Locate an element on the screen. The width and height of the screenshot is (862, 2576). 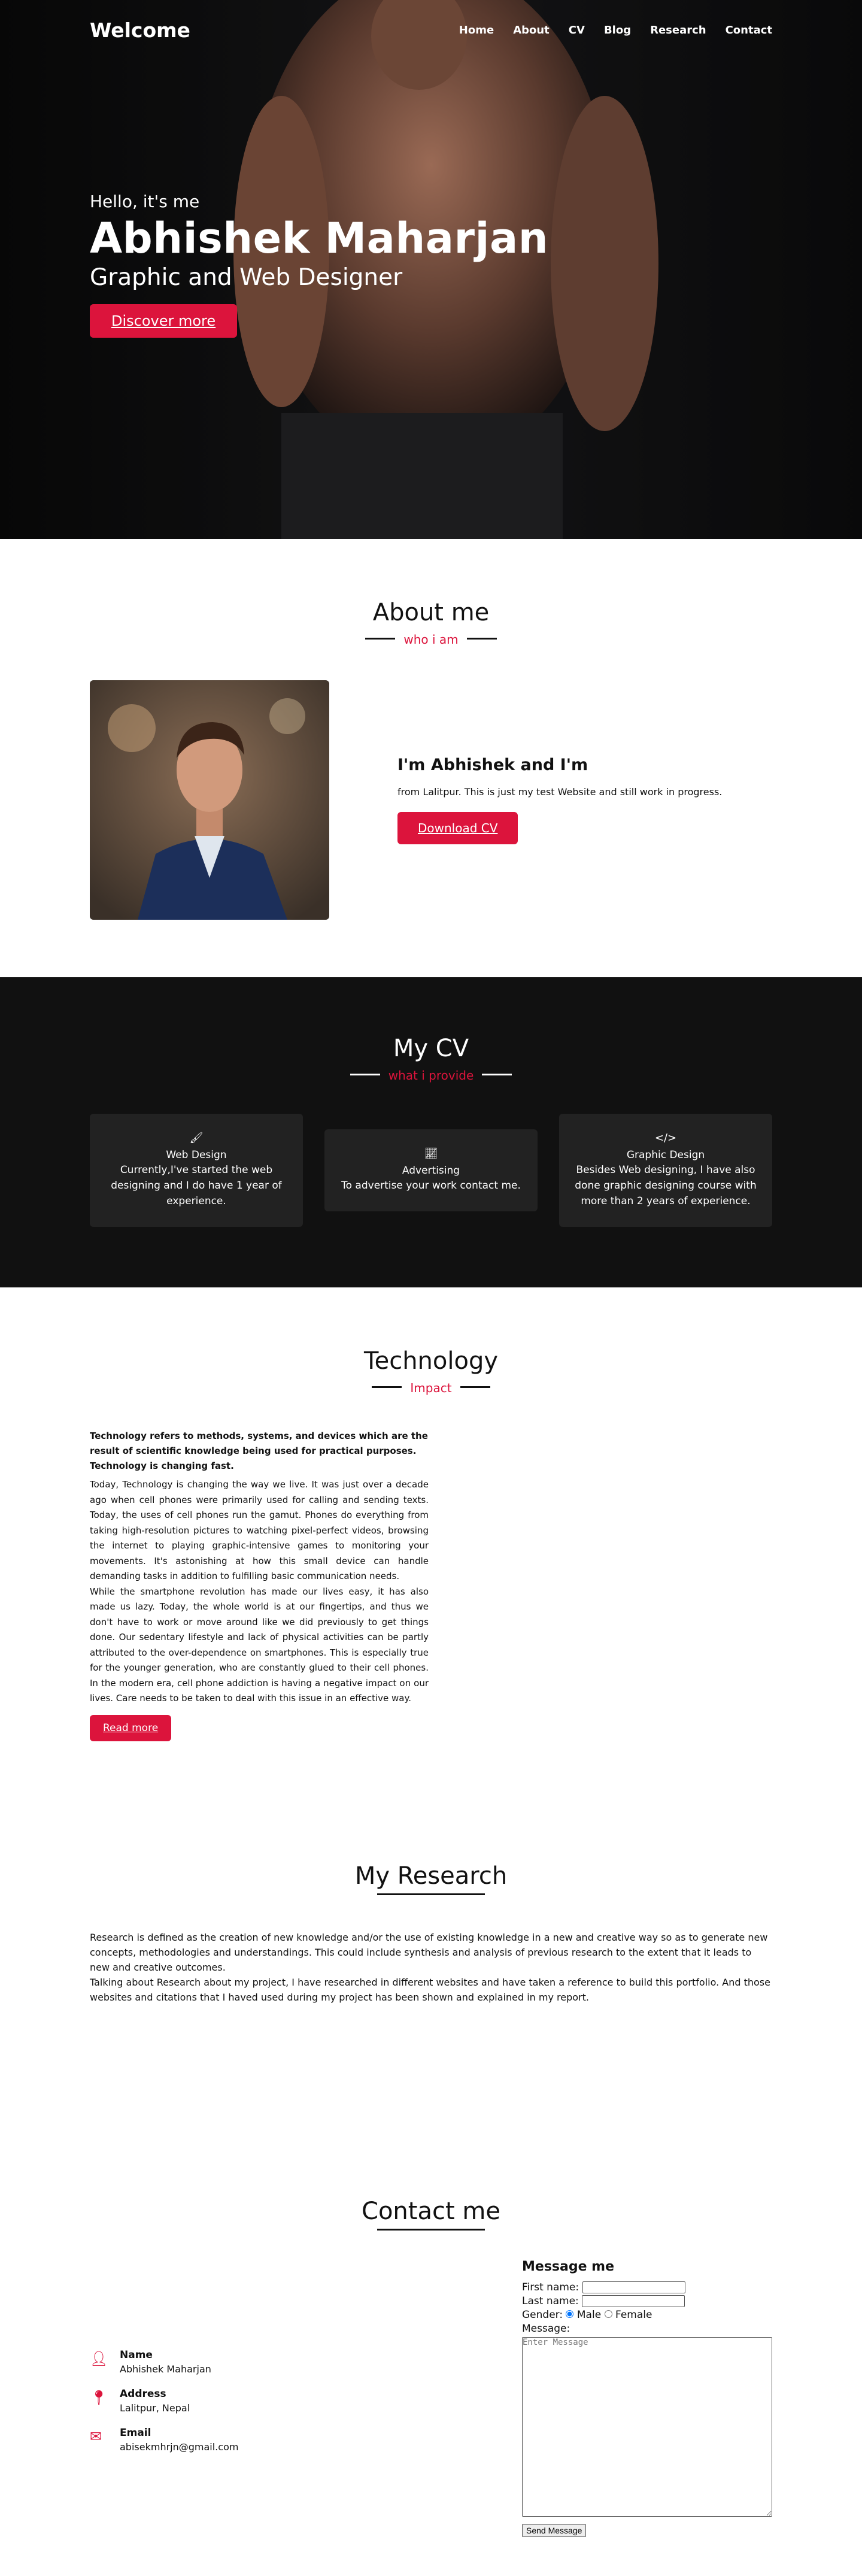
brush-icon: 🖌︎ is located at coordinates (196, 1138).